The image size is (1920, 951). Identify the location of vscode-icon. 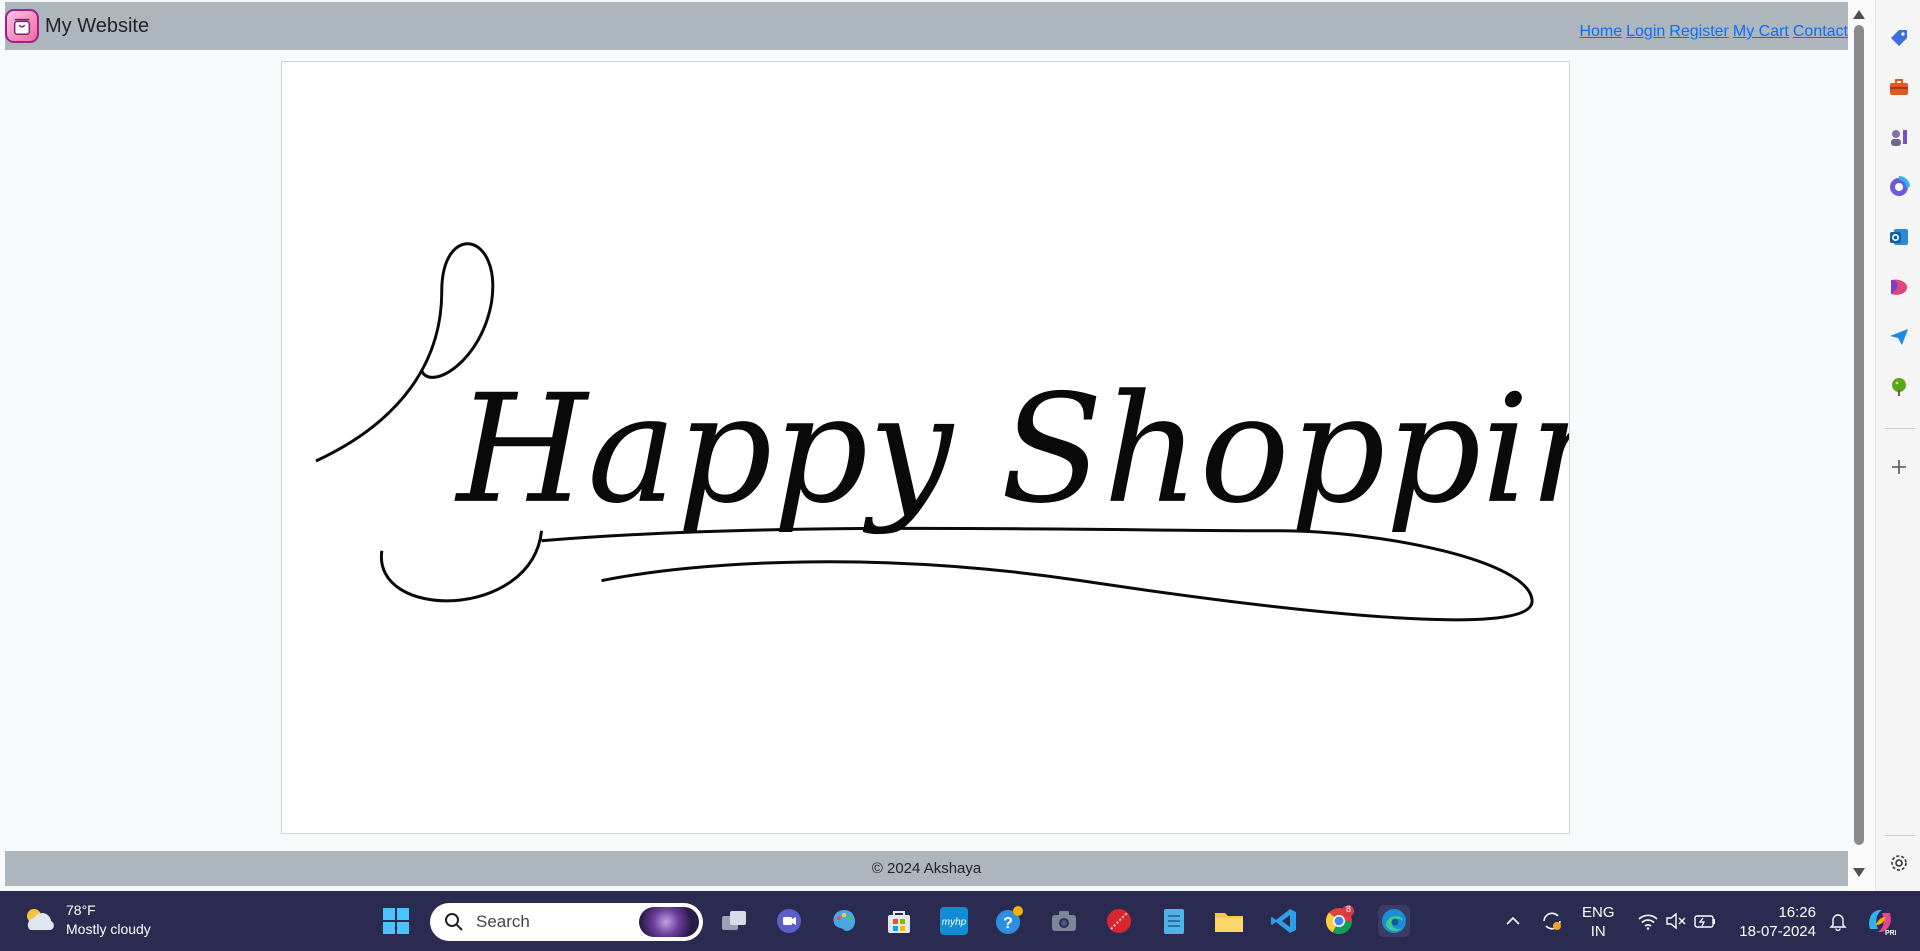
(1284, 921).